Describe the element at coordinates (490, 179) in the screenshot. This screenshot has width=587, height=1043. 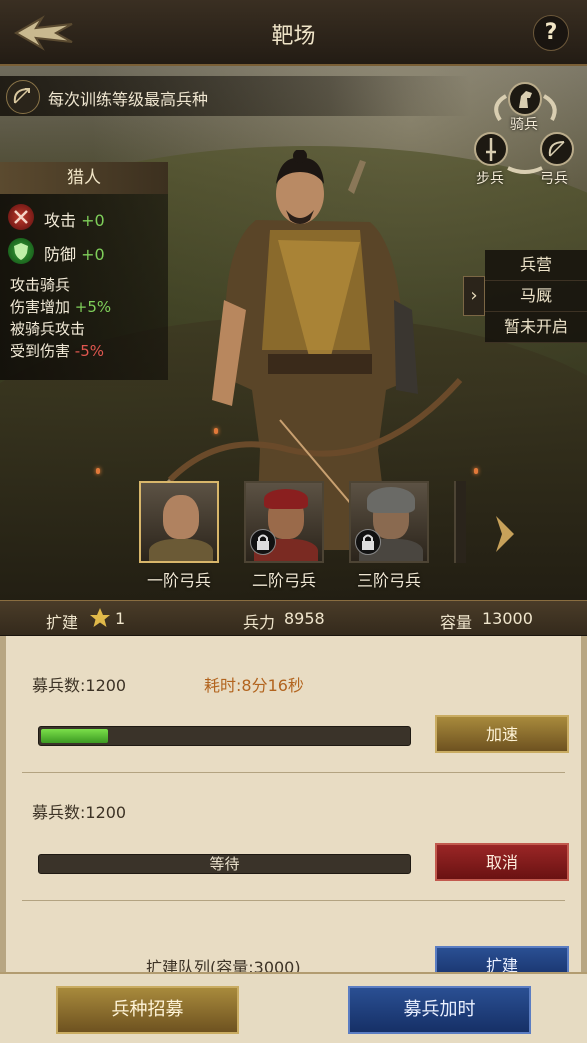
I see `infantry-label: 步兵` at that location.